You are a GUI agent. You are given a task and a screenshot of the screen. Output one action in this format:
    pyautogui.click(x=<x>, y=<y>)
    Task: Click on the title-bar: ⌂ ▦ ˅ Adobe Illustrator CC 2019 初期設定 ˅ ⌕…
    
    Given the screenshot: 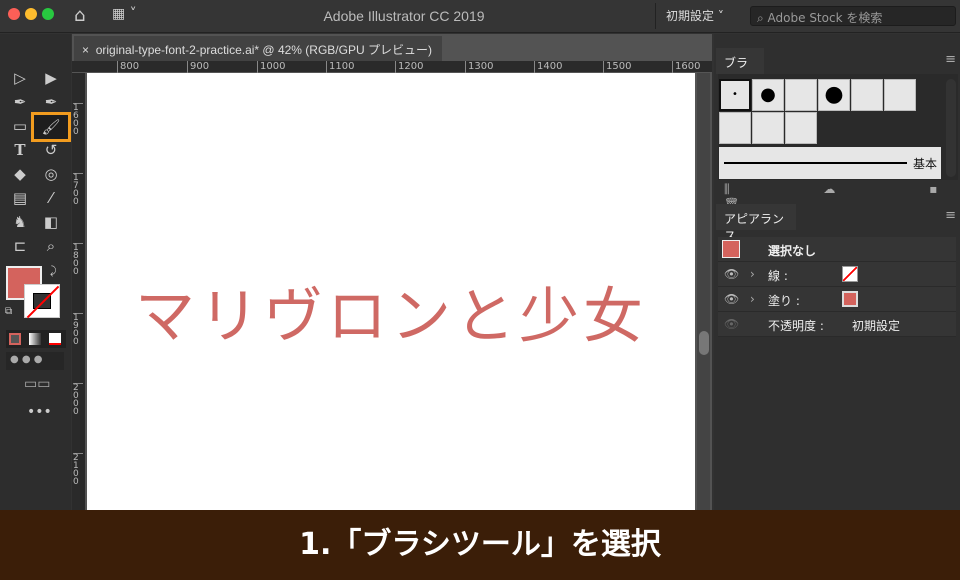 What is the action you would take?
    pyautogui.click(x=480, y=16)
    